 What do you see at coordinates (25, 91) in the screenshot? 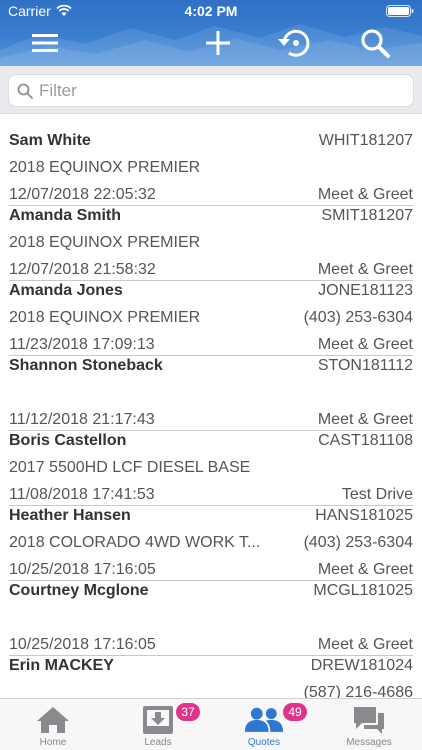
I see `magnifier-icon` at bounding box center [25, 91].